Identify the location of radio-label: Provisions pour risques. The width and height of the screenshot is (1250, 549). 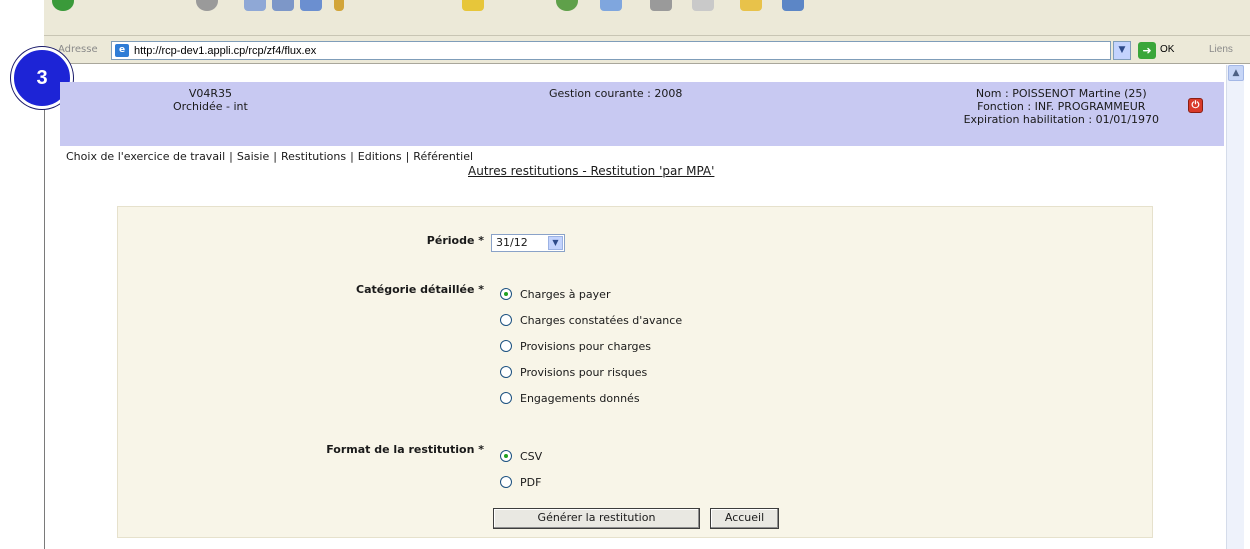
(584, 372).